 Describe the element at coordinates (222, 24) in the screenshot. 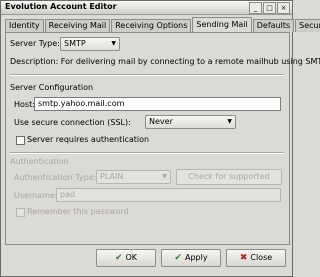

I see `tab-sending-mail: Sending Mail` at that location.